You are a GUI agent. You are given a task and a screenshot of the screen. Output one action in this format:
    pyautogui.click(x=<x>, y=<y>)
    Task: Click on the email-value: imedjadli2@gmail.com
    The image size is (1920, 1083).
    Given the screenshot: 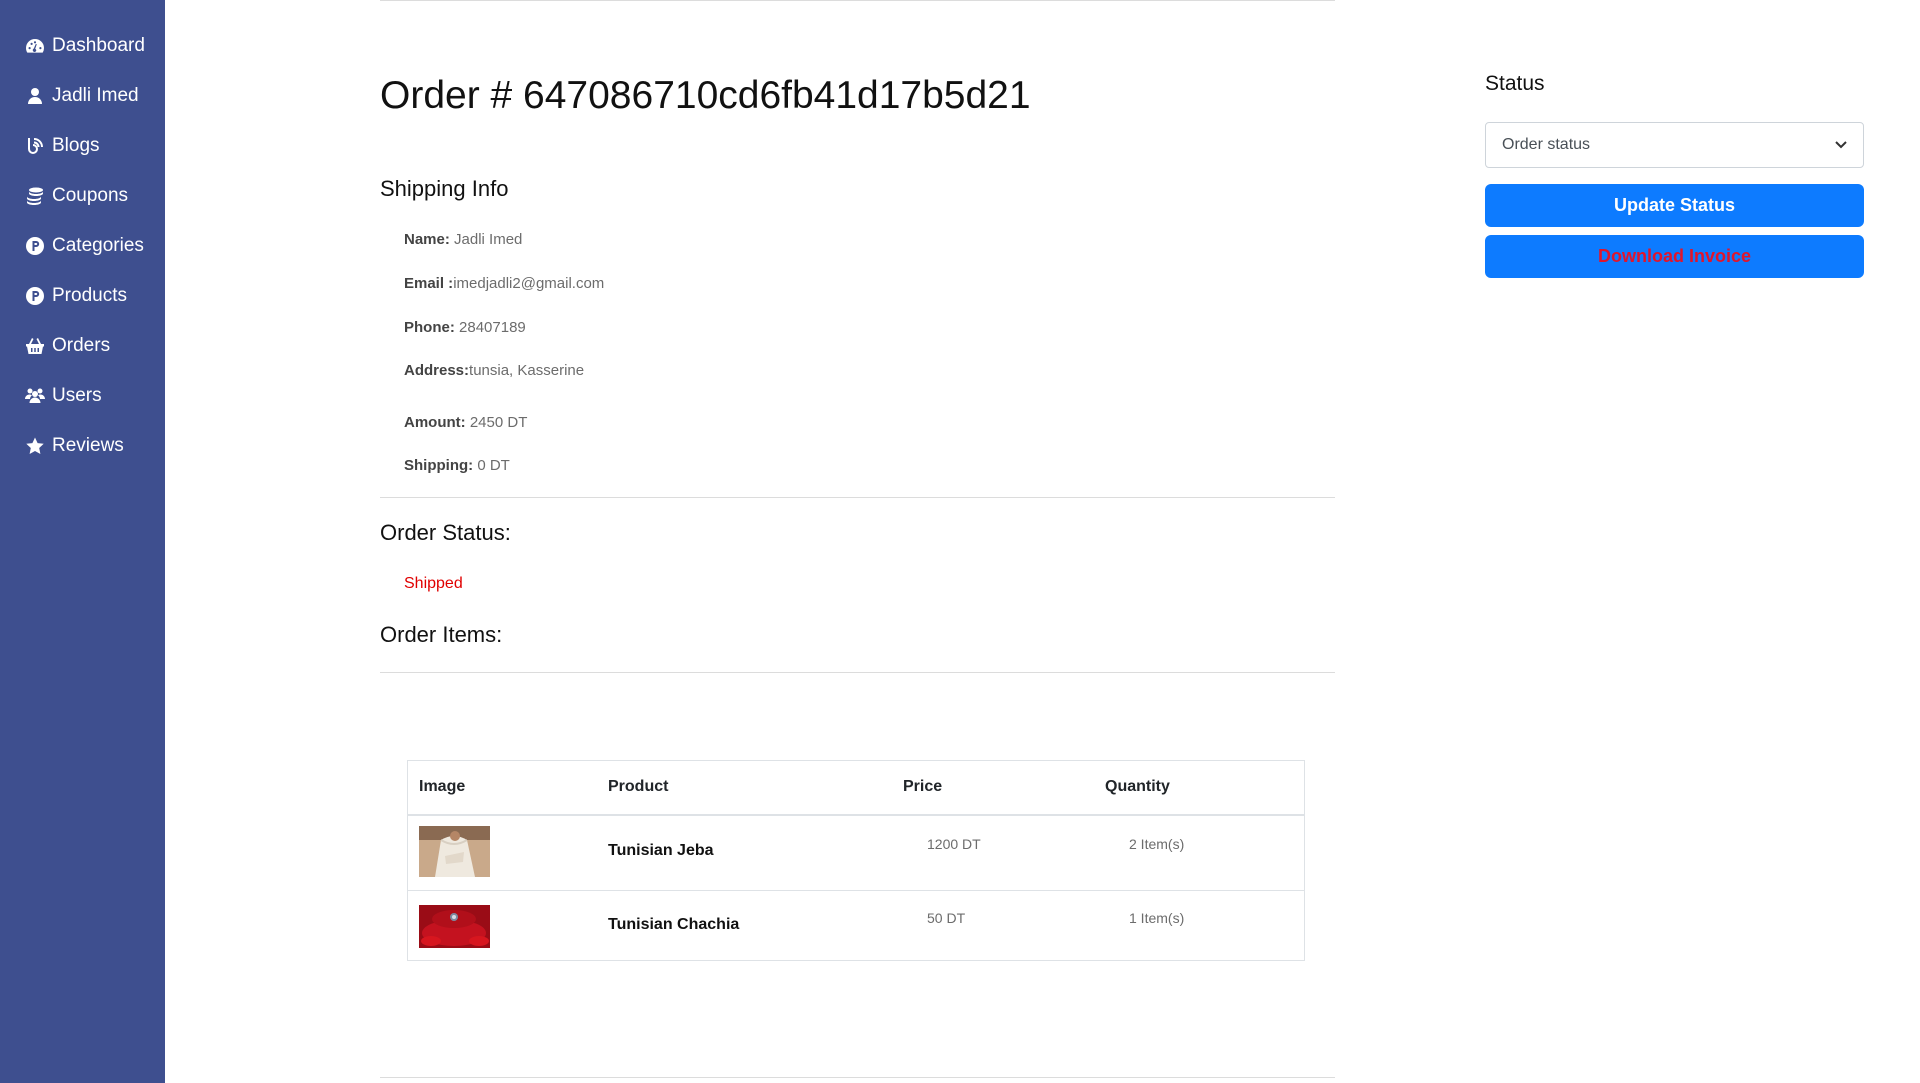 What is the action you would take?
    pyautogui.click(x=529, y=283)
    